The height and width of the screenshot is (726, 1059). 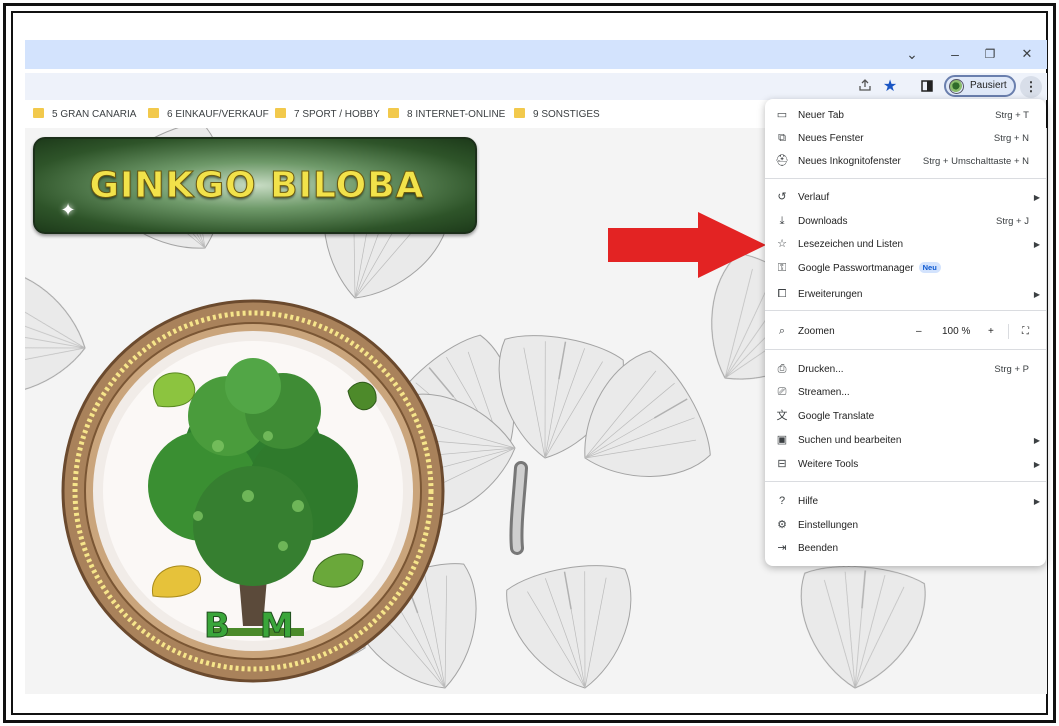 What do you see at coordinates (782, 115) in the screenshot?
I see `new-tab-icon: ▭` at bounding box center [782, 115].